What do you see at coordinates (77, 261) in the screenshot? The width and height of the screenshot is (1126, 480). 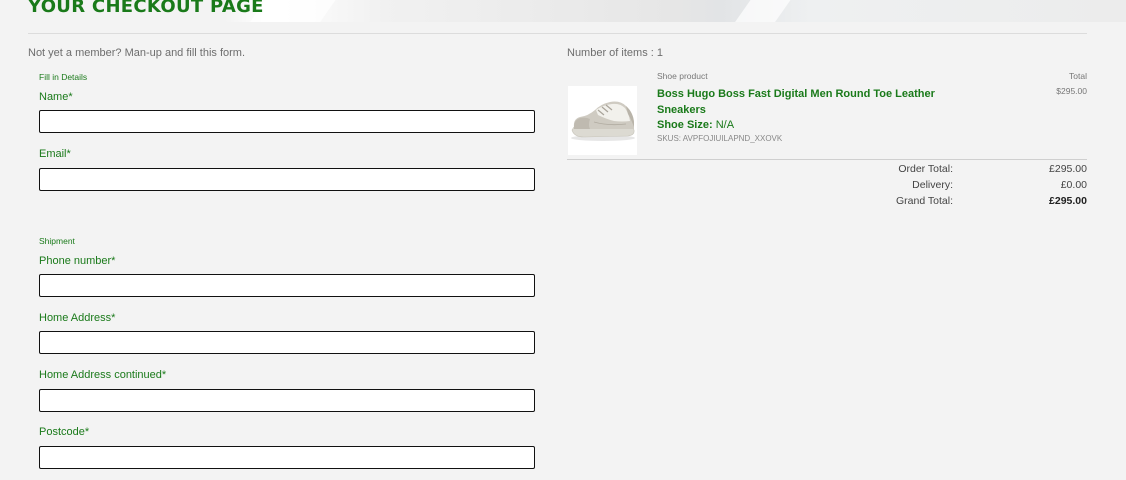 I see `phone-label: Phone number*` at bounding box center [77, 261].